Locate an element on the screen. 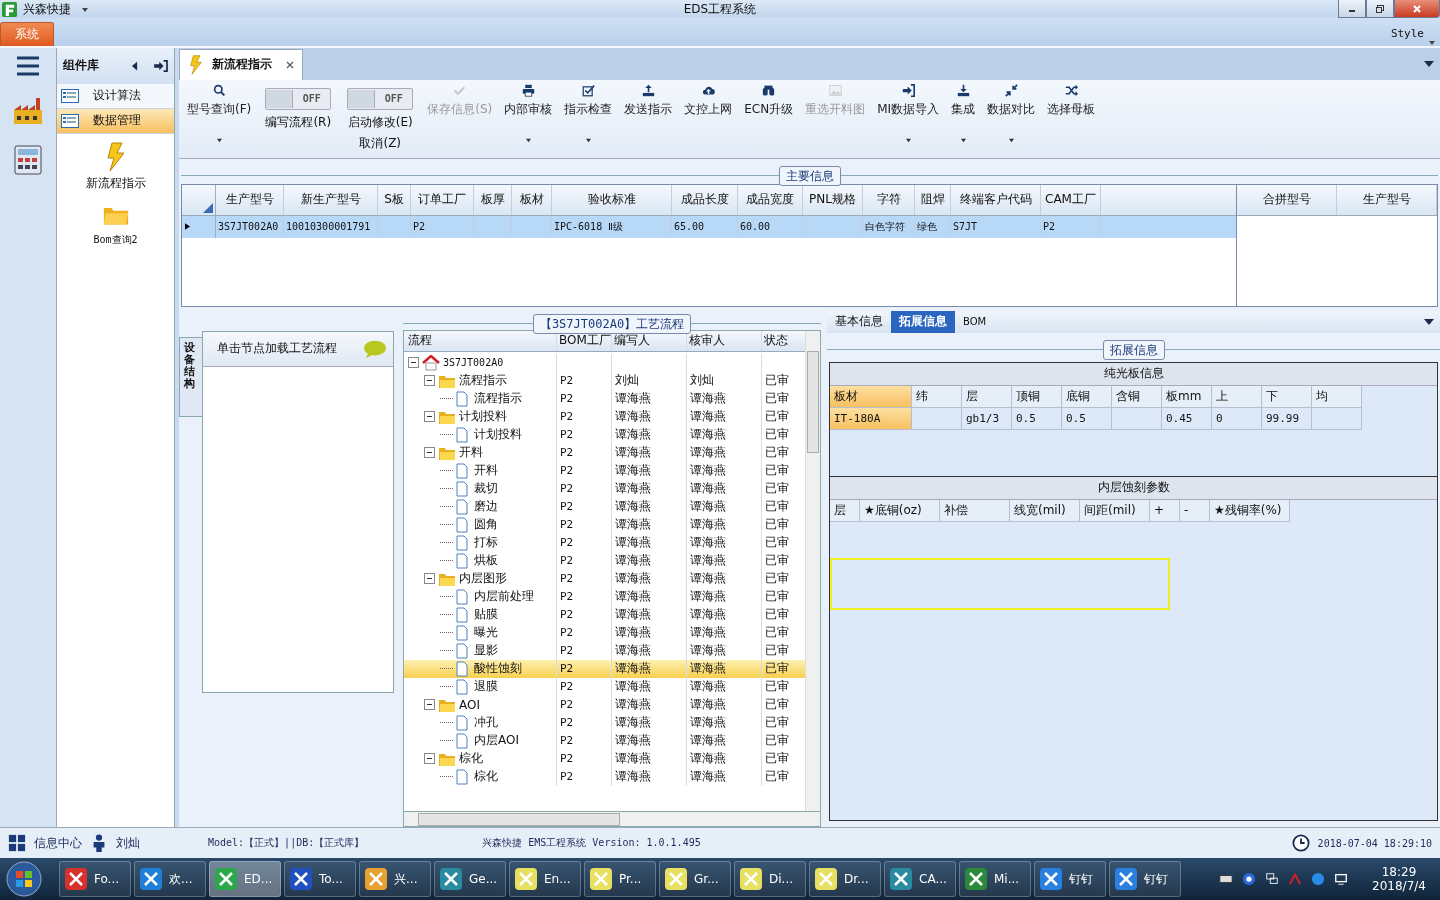 The height and width of the screenshot is (900, 1440). column-header: 上 is located at coordinates (1237, 396).